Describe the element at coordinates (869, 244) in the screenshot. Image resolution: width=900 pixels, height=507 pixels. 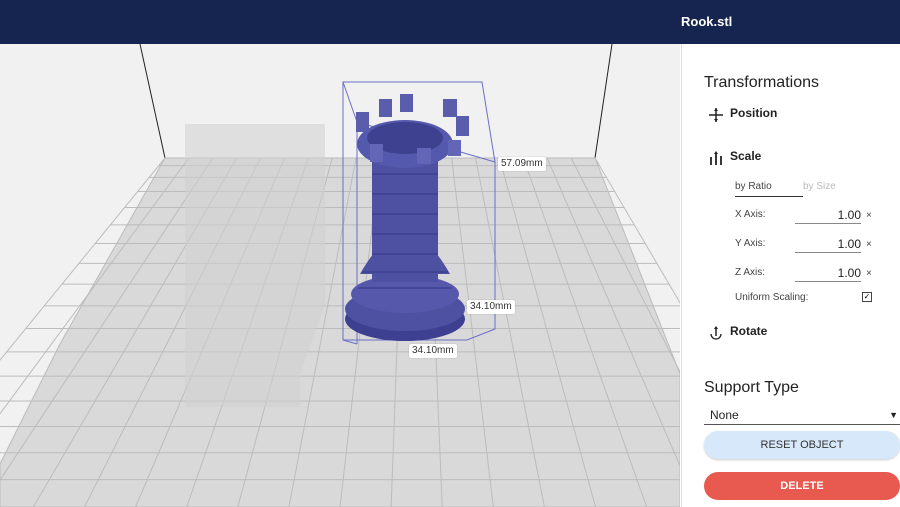
I see `y-axis-unit: ×` at that location.